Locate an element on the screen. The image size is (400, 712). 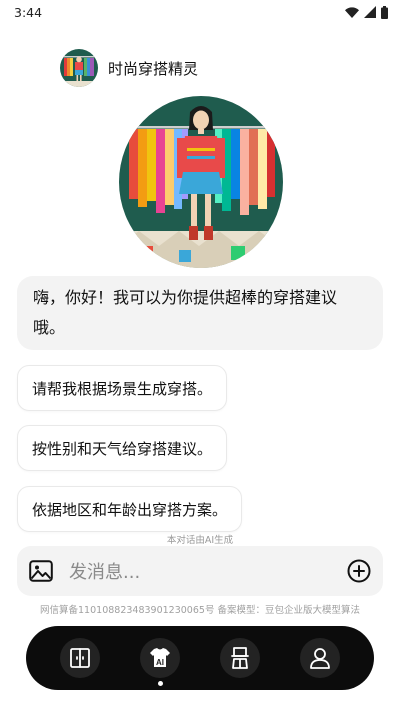
profile-icon is located at coordinates (320, 658).